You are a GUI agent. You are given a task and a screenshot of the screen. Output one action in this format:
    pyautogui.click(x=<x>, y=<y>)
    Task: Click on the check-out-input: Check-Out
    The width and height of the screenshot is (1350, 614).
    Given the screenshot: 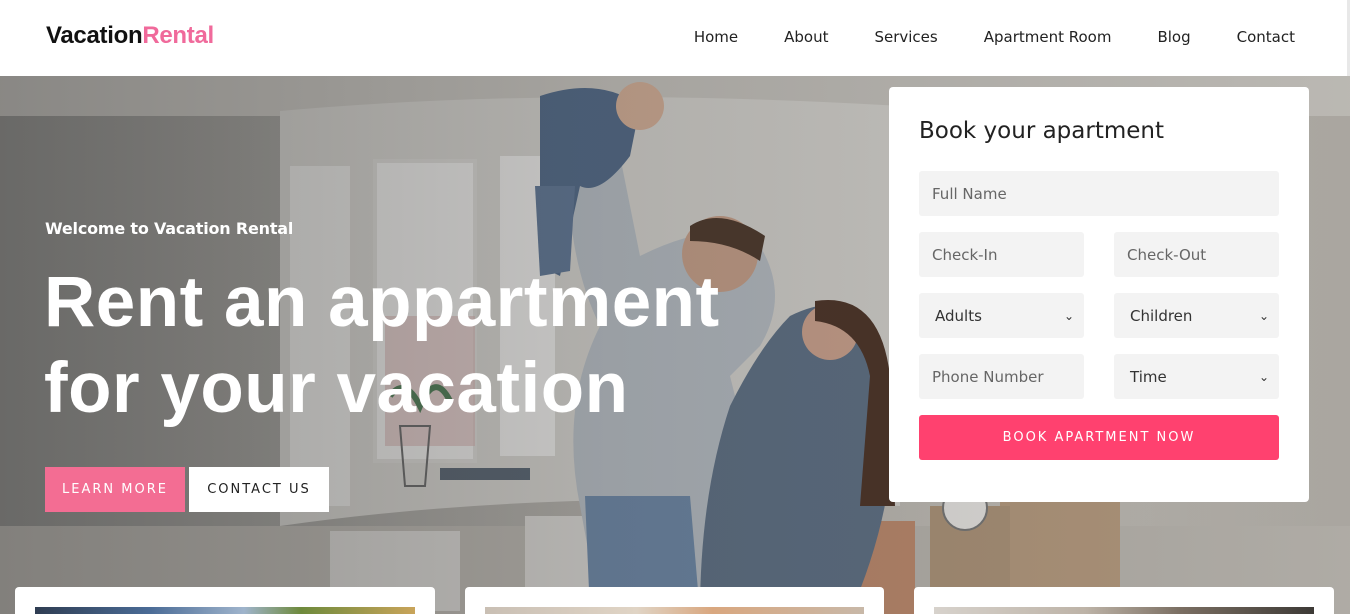 What is the action you would take?
    pyautogui.click(x=1196, y=254)
    